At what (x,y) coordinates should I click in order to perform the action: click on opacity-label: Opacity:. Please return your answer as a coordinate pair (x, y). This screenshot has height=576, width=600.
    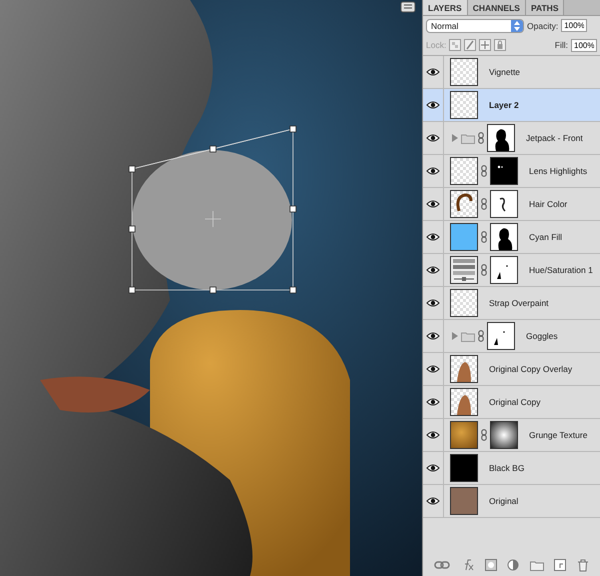
    Looking at the image, I should click on (542, 25).